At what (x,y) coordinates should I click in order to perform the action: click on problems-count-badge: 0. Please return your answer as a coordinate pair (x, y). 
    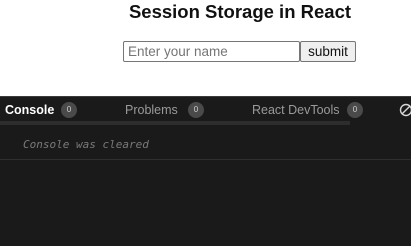
    Looking at the image, I should click on (196, 110).